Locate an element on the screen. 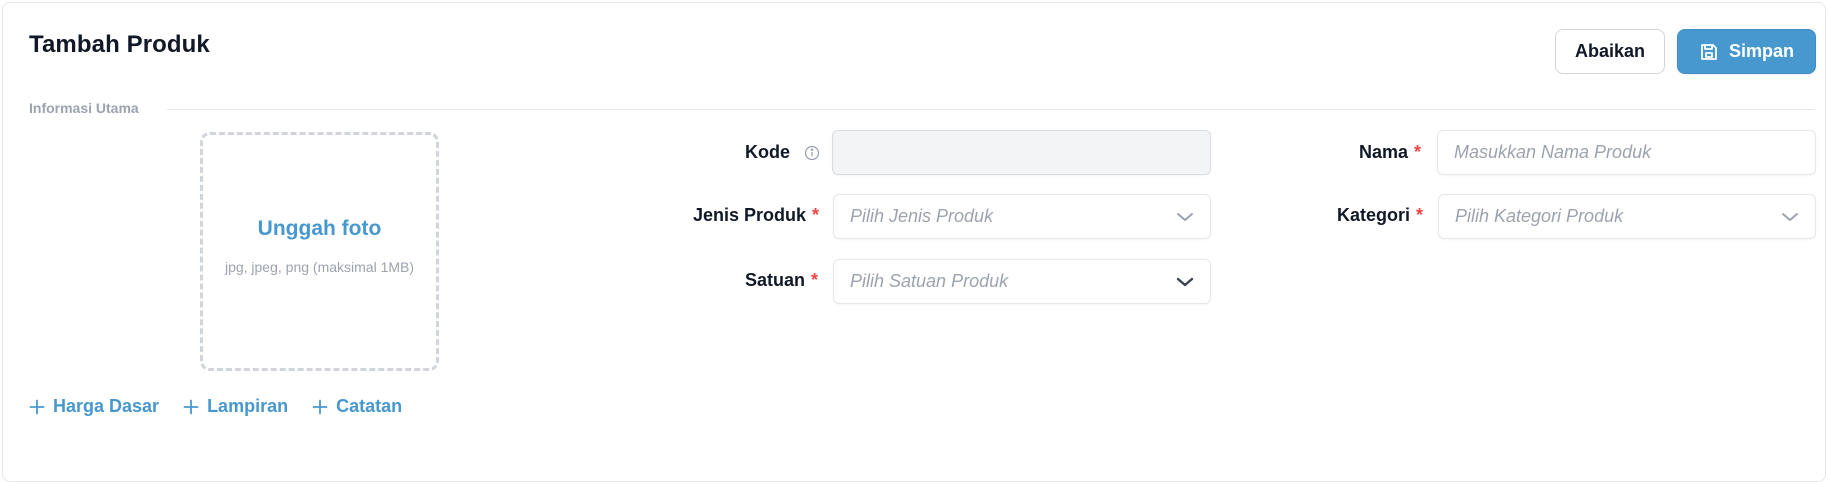 This screenshot has width=1828, height=482. satuan-label: Satuan * is located at coordinates (781, 280).